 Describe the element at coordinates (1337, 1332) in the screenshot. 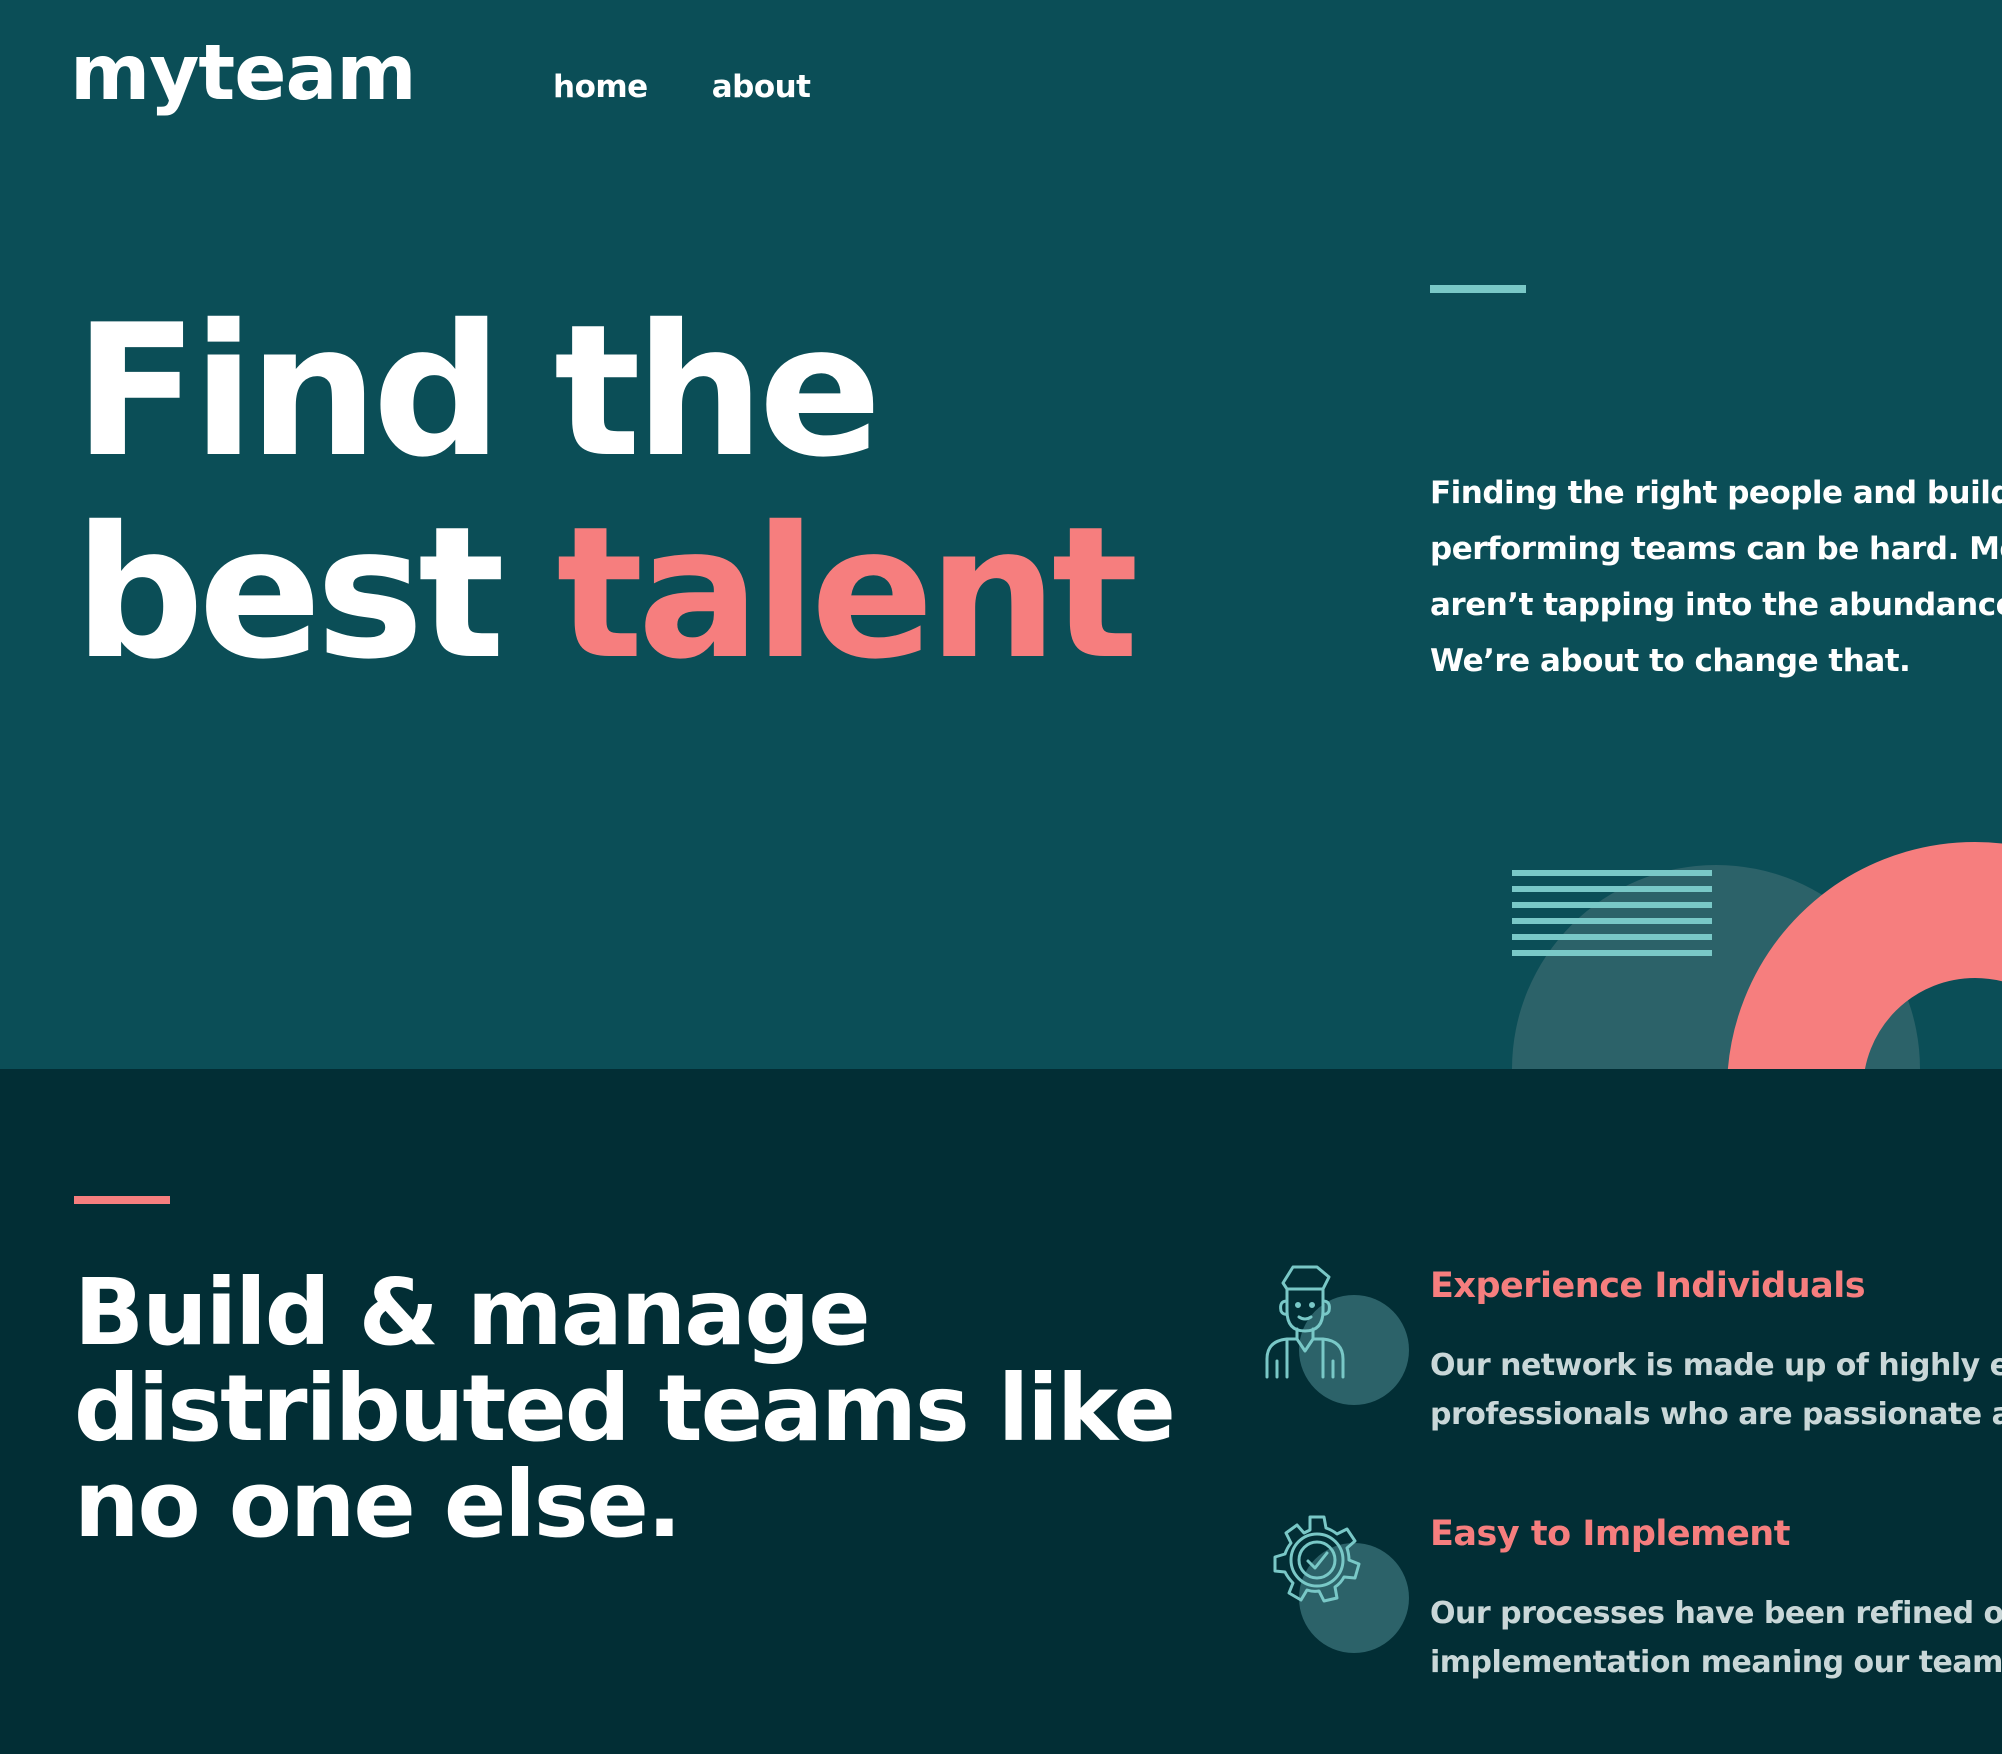

I see `person-icon` at that location.